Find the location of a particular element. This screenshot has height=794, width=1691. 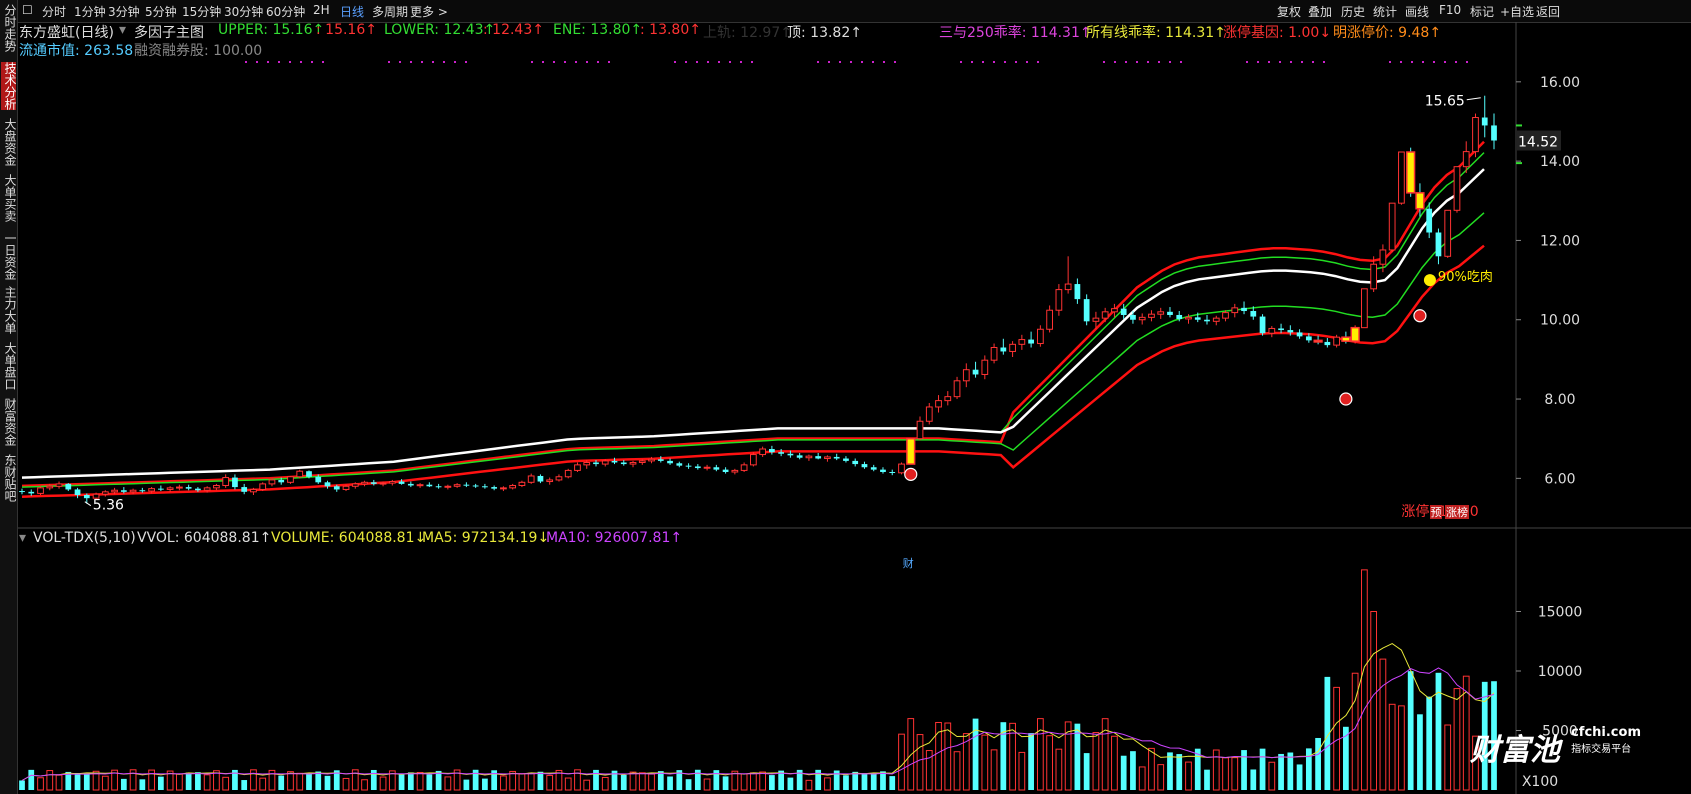

vol-y-tick-label: 10000 is located at coordinates (1560, 672).